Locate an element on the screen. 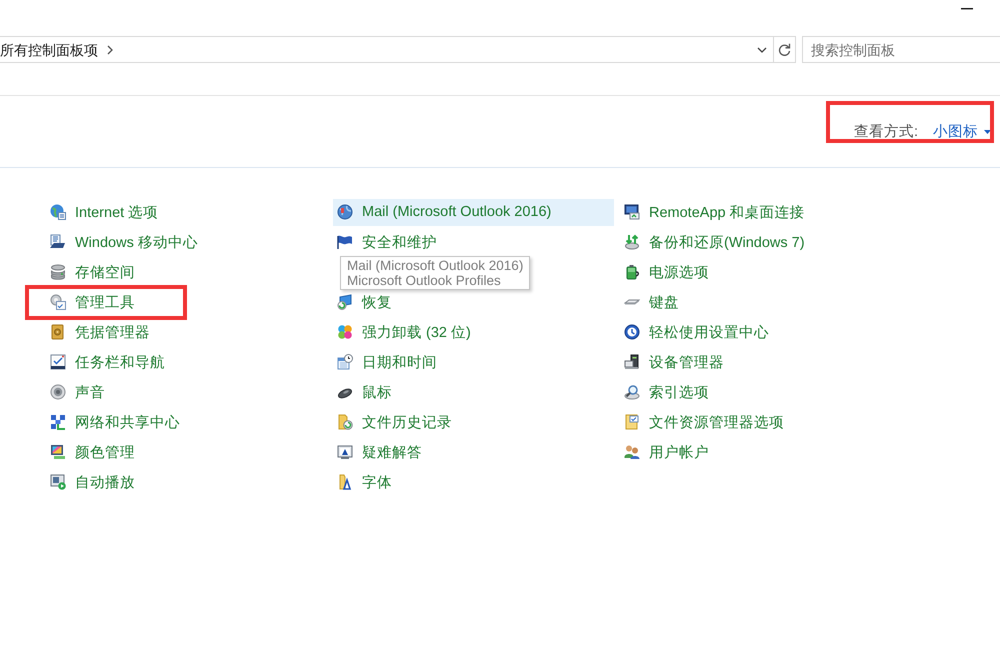 The width and height of the screenshot is (1000, 646). gear-window-icon is located at coordinates (58, 302).